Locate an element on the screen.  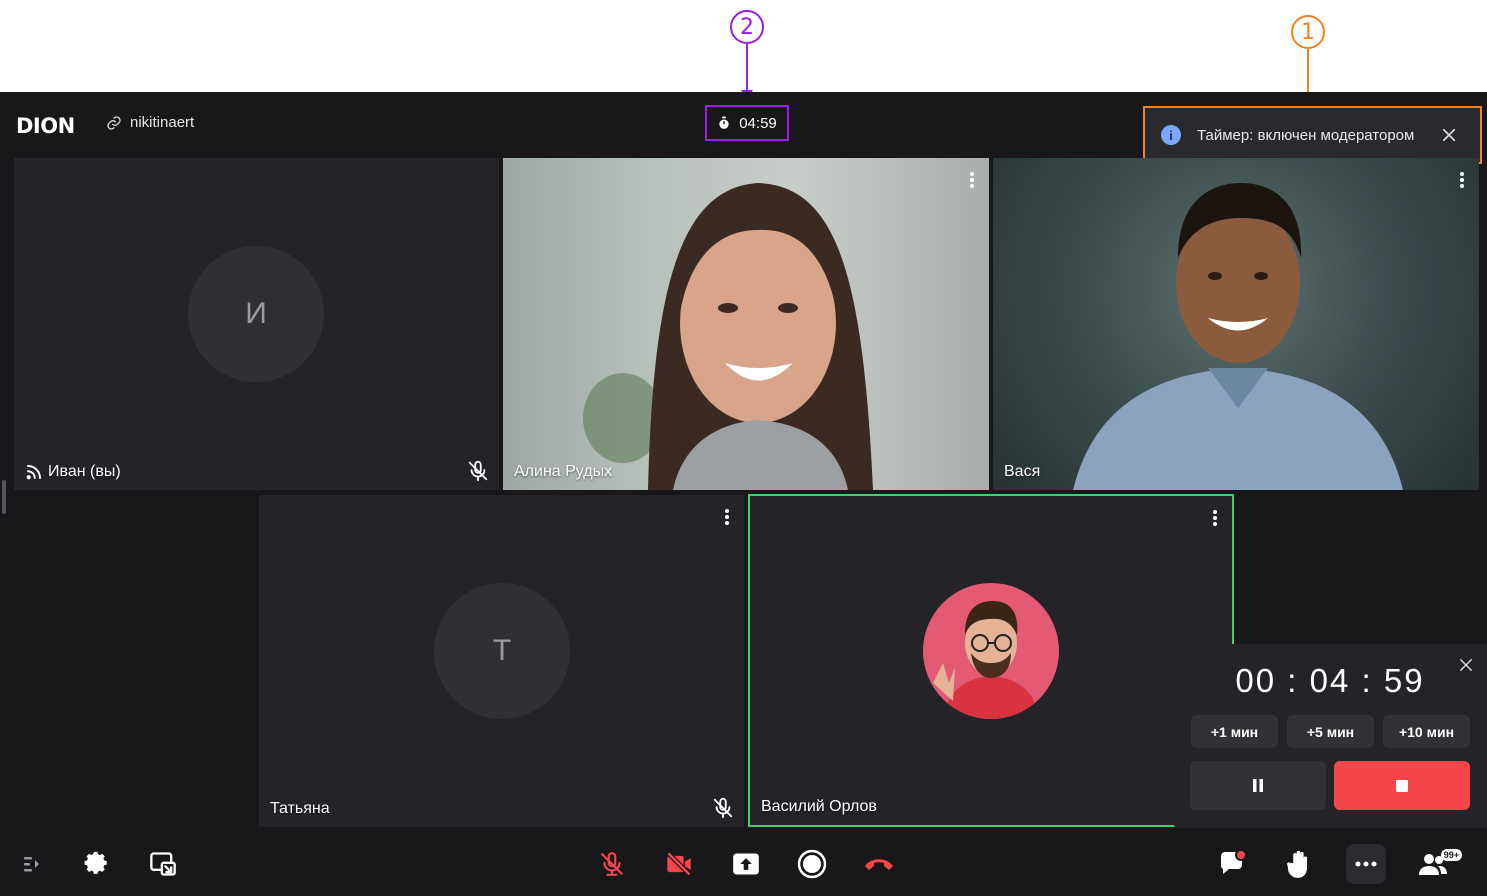
participant-tile-alina: Алина Рудых is located at coordinates (746, 324).